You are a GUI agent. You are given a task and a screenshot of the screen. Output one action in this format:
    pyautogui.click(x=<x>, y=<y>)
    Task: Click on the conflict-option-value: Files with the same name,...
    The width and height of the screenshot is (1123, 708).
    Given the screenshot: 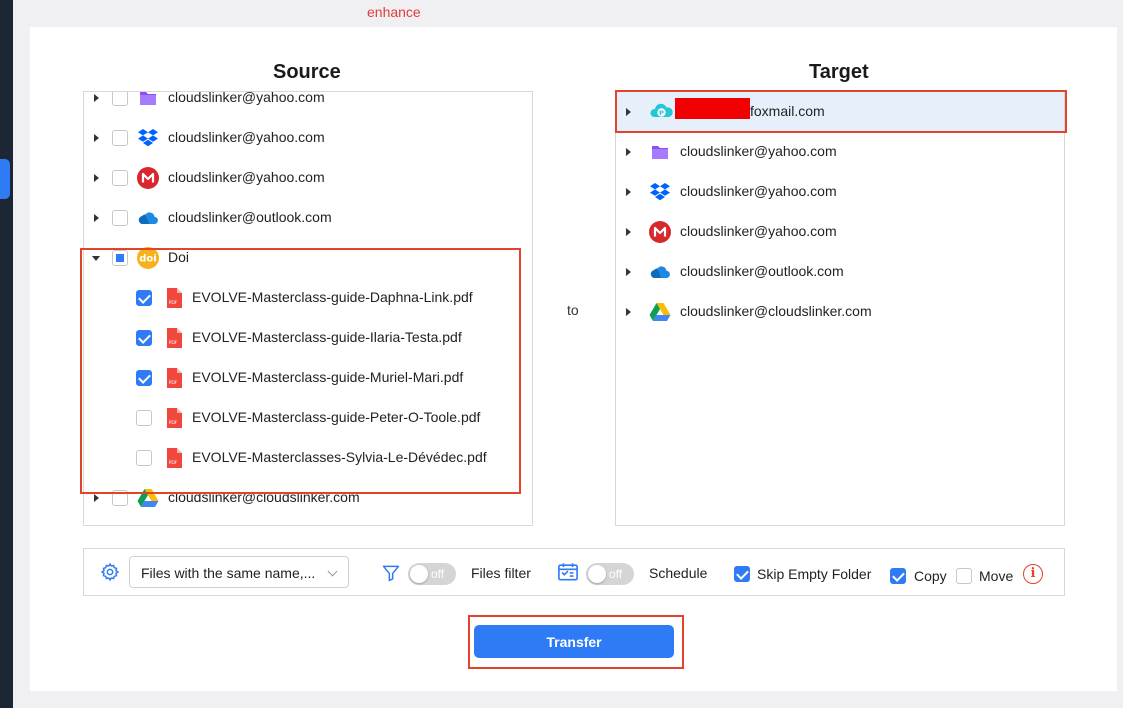 What is the action you would take?
    pyautogui.click(x=228, y=573)
    